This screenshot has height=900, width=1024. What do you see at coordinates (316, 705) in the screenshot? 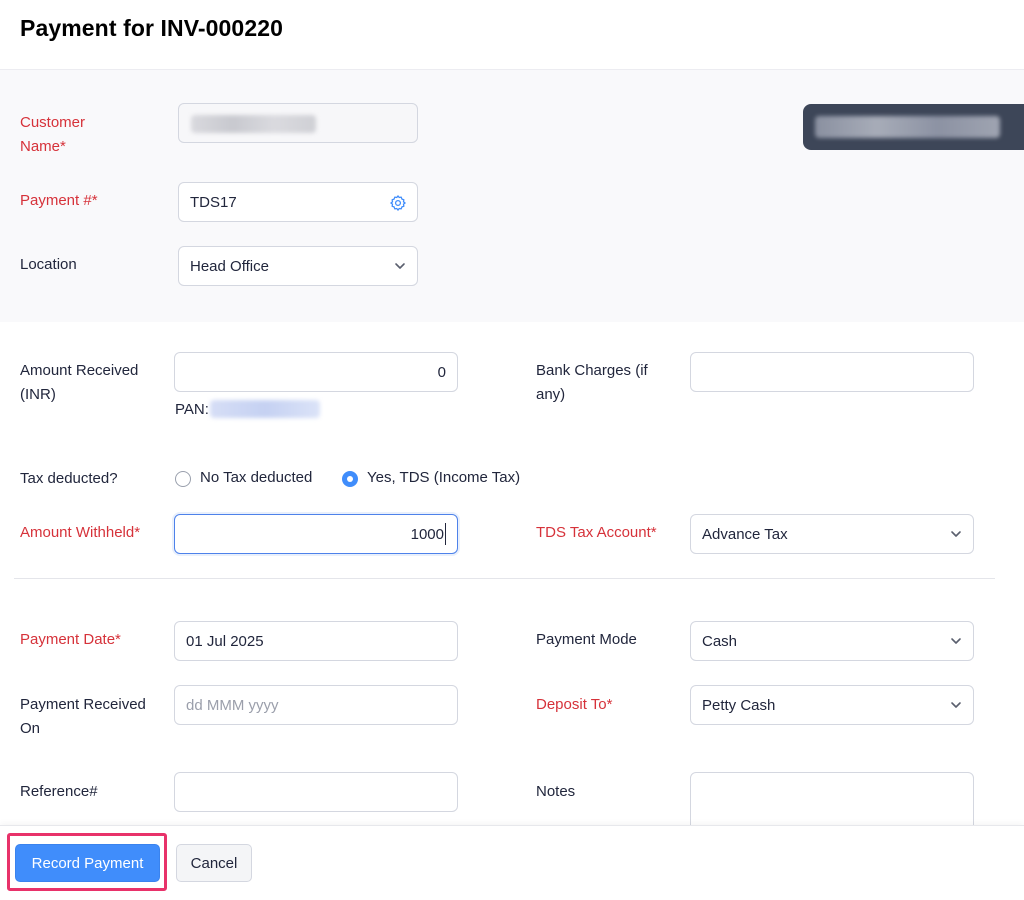
I see `payment-received-on-input: dd MMM yyyy` at bounding box center [316, 705].